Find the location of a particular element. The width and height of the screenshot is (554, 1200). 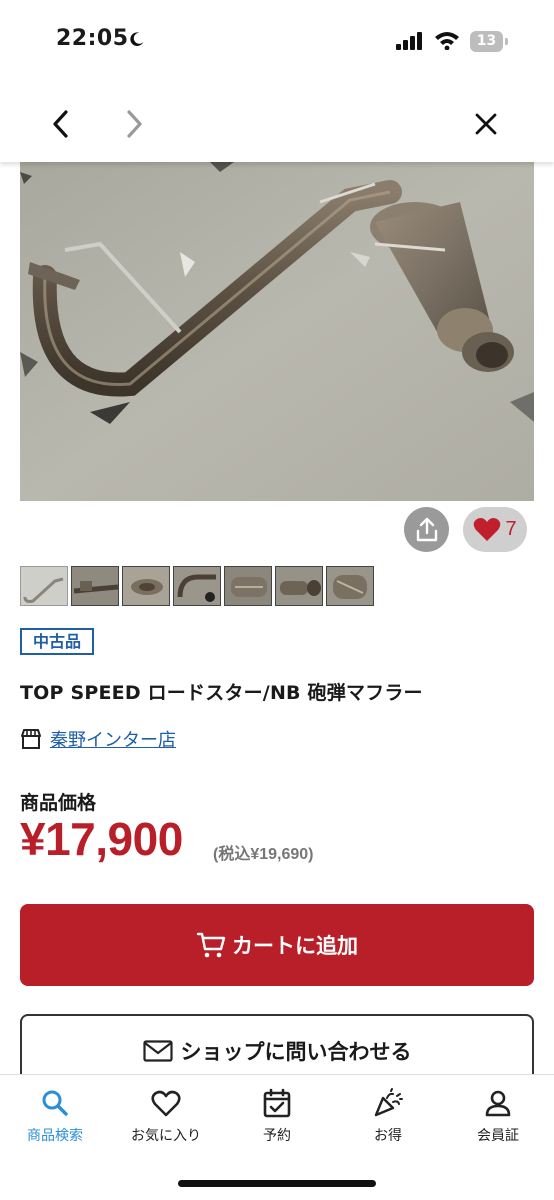

add-to-cart-button: カートに追加 is located at coordinates (277, 945).